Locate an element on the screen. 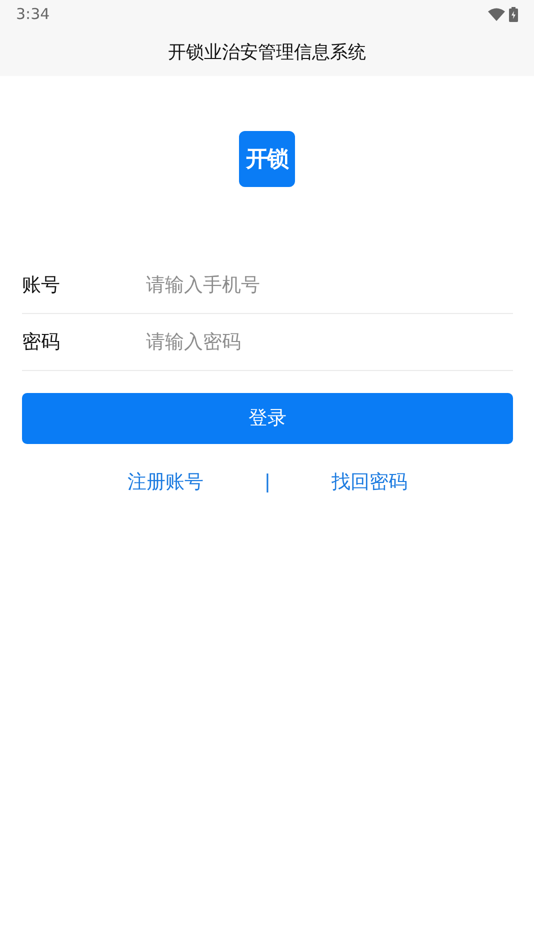 The height and width of the screenshot is (950, 534). register-link: 注册账号 is located at coordinates (166, 482).